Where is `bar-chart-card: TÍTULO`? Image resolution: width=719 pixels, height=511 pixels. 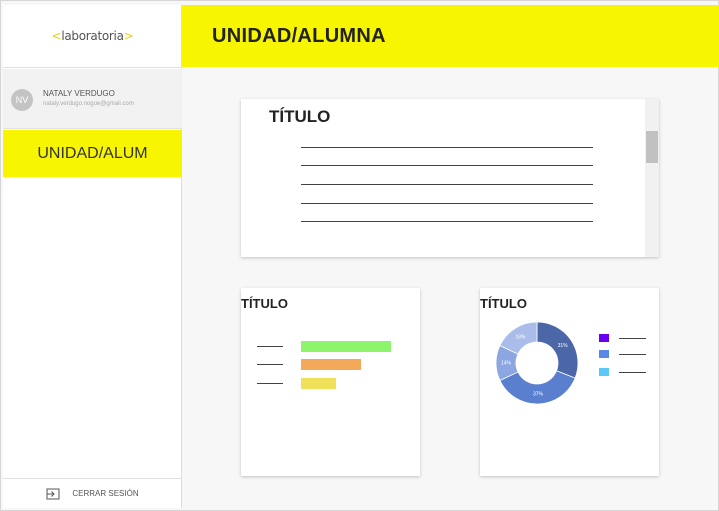
bar-chart-card: TÍTULO is located at coordinates (330, 382).